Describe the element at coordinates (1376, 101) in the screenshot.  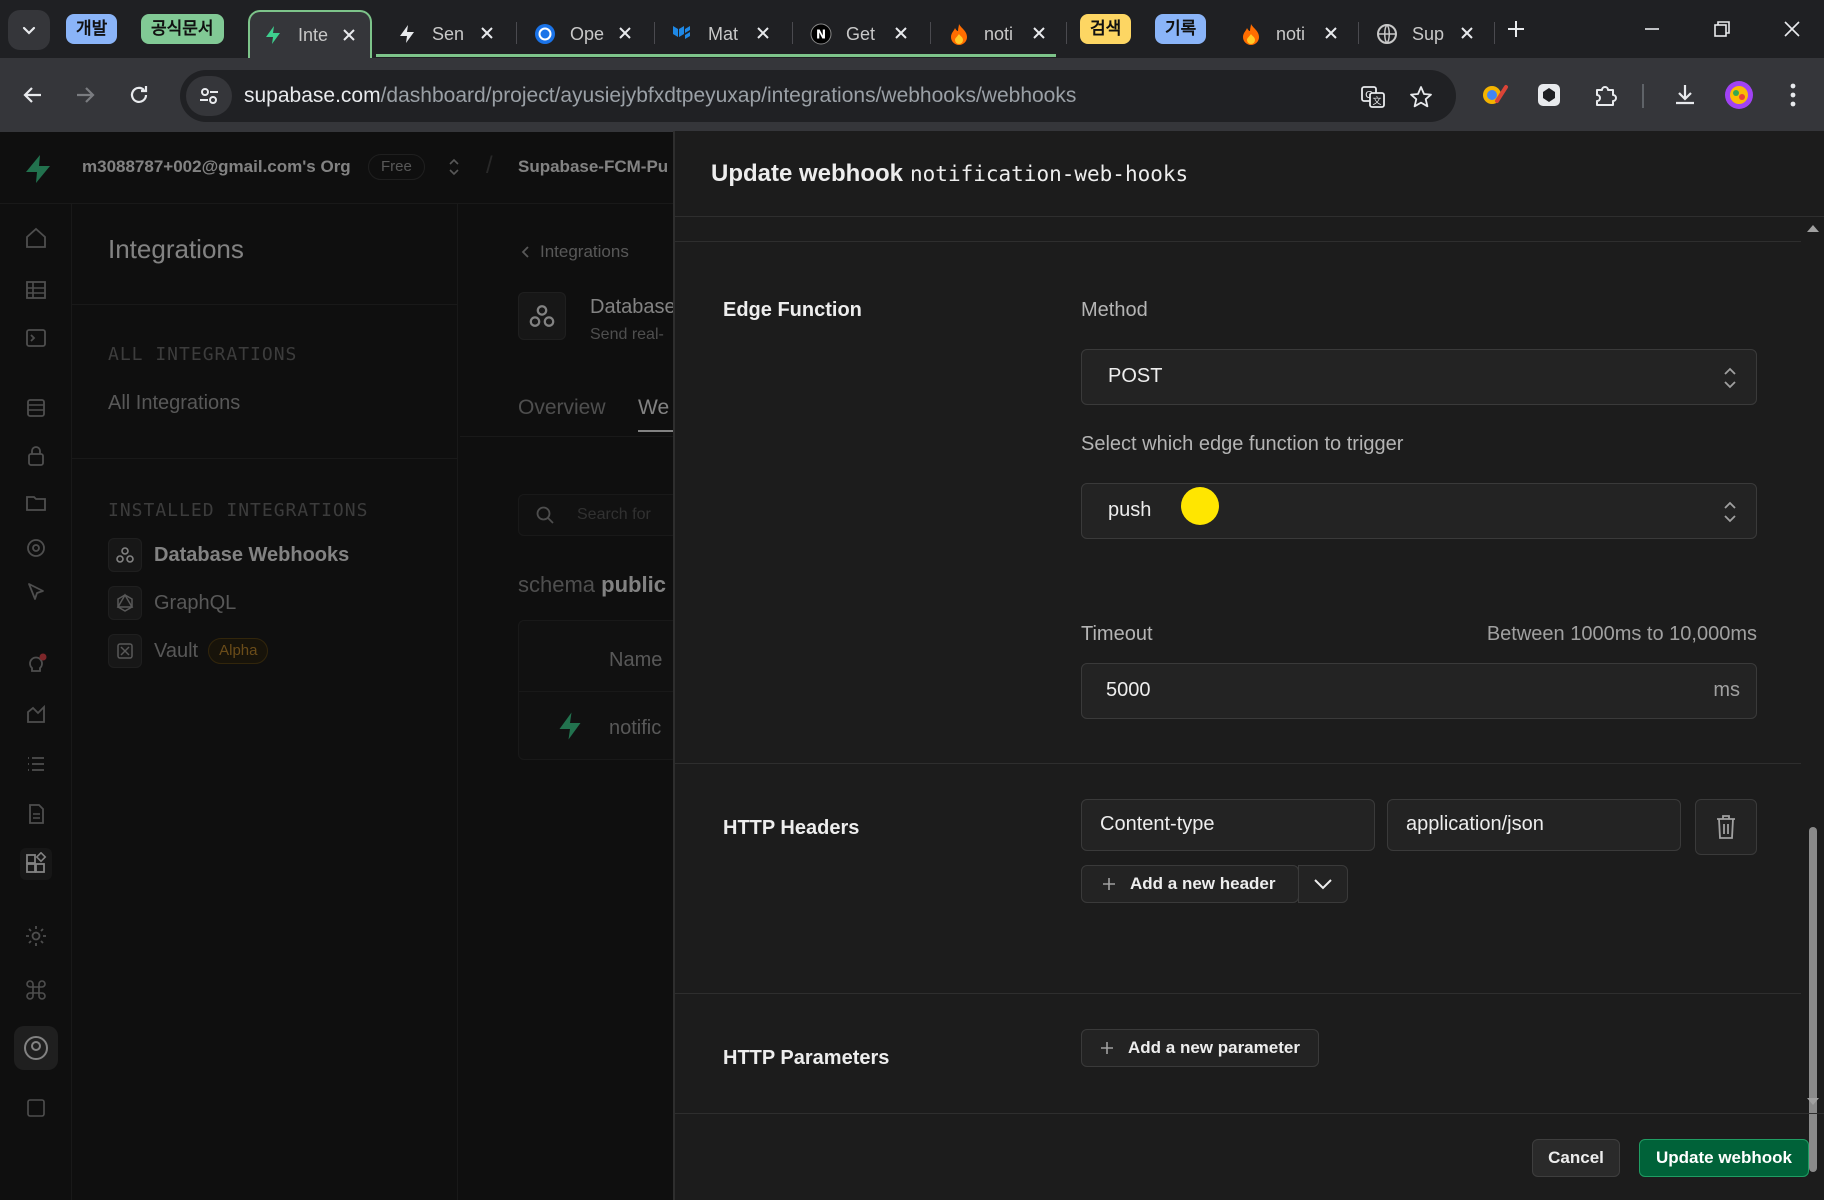
I see `svg-text: 文` at that location.